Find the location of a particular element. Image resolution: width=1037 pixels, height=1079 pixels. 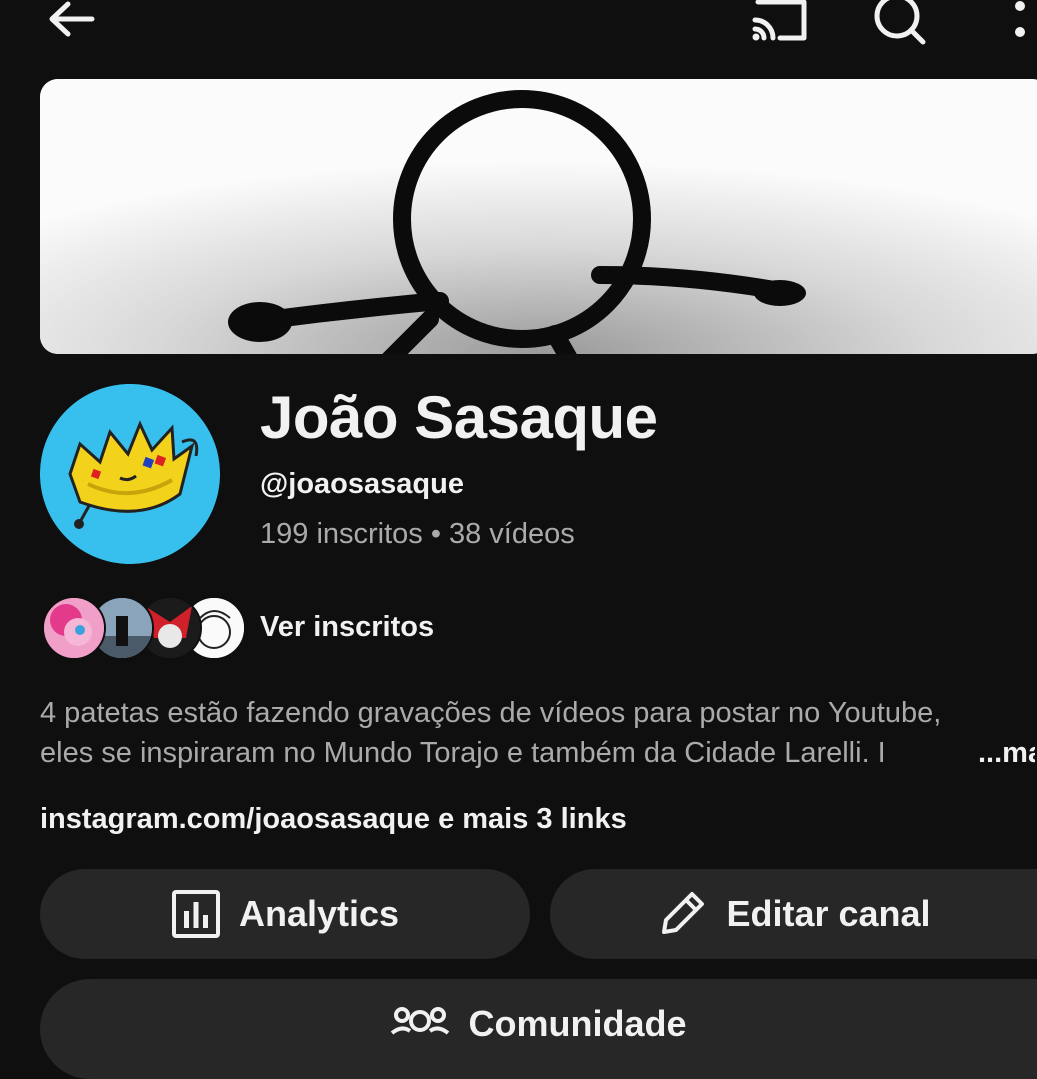

edit-channel-button: Editar canal is located at coordinates (793, 914).